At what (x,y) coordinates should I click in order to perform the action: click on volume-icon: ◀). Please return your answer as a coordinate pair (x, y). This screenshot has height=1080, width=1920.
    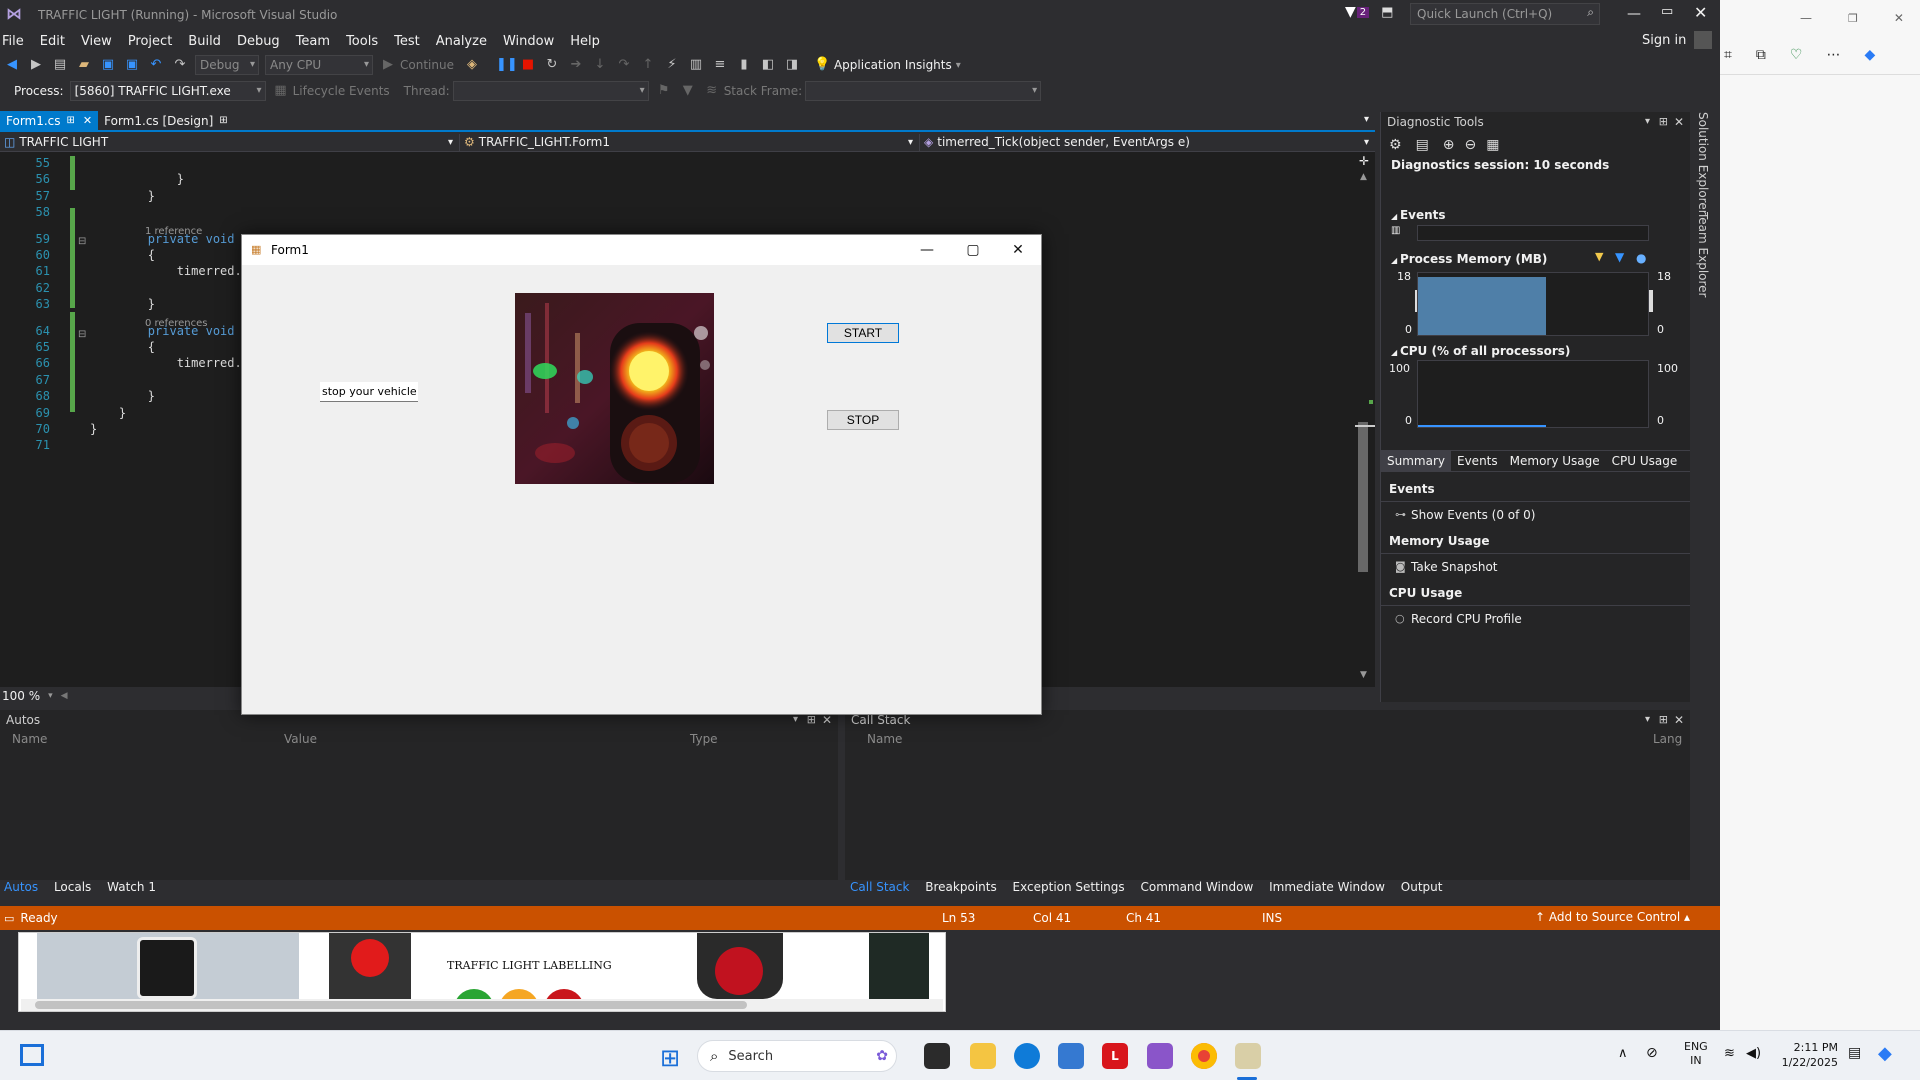
    Looking at the image, I should click on (1753, 1053).